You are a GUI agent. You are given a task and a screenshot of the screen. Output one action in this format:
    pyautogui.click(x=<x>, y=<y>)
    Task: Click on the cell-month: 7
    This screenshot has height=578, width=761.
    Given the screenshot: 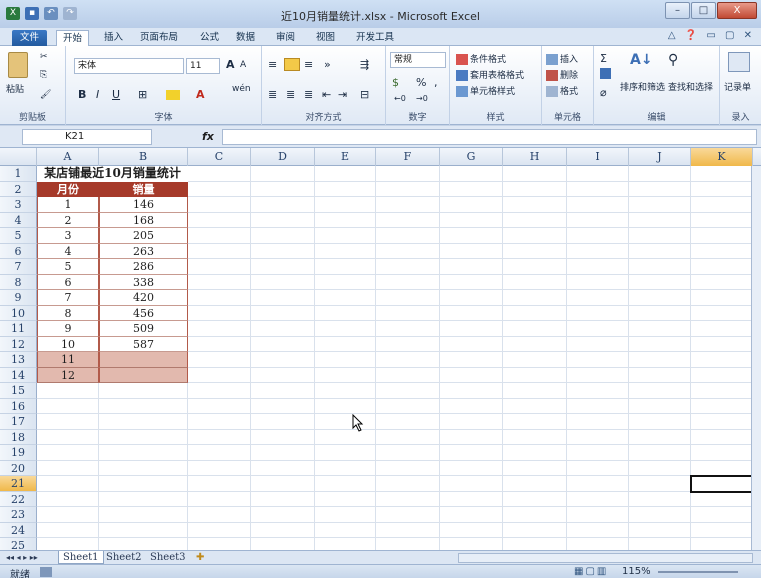 What is the action you would take?
    pyautogui.click(x=68, y=298)
    